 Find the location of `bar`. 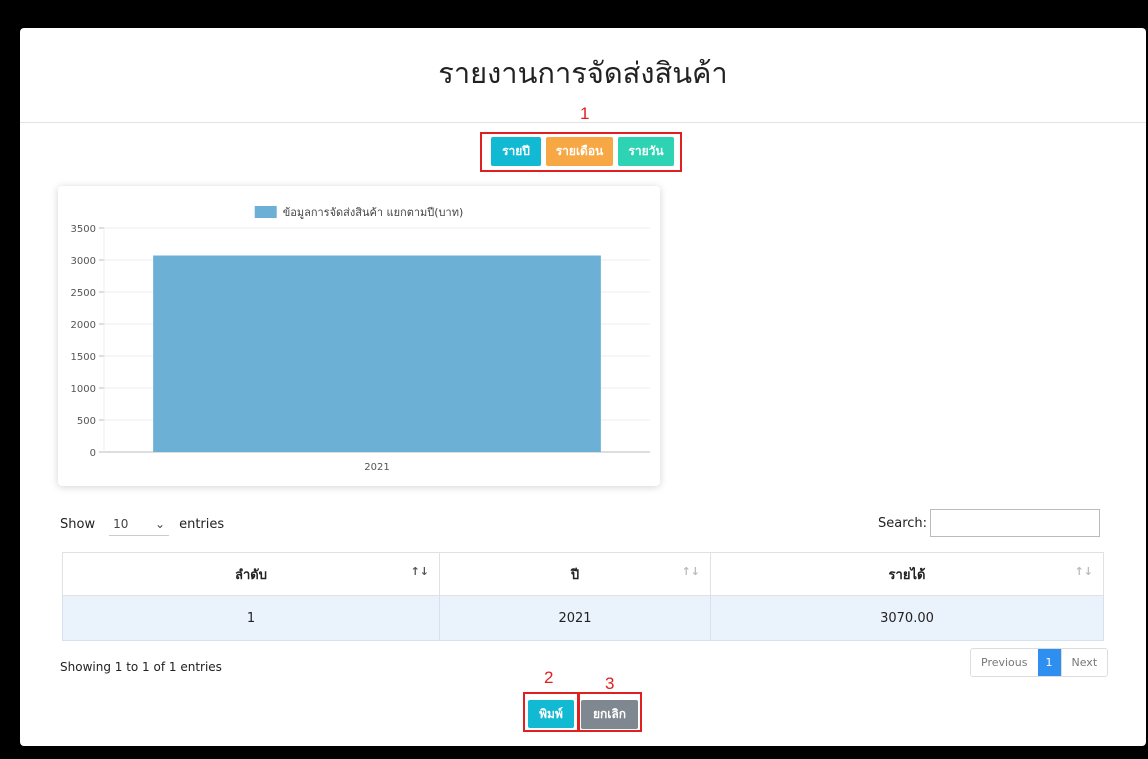

bar is located at coordinates (377, 353).